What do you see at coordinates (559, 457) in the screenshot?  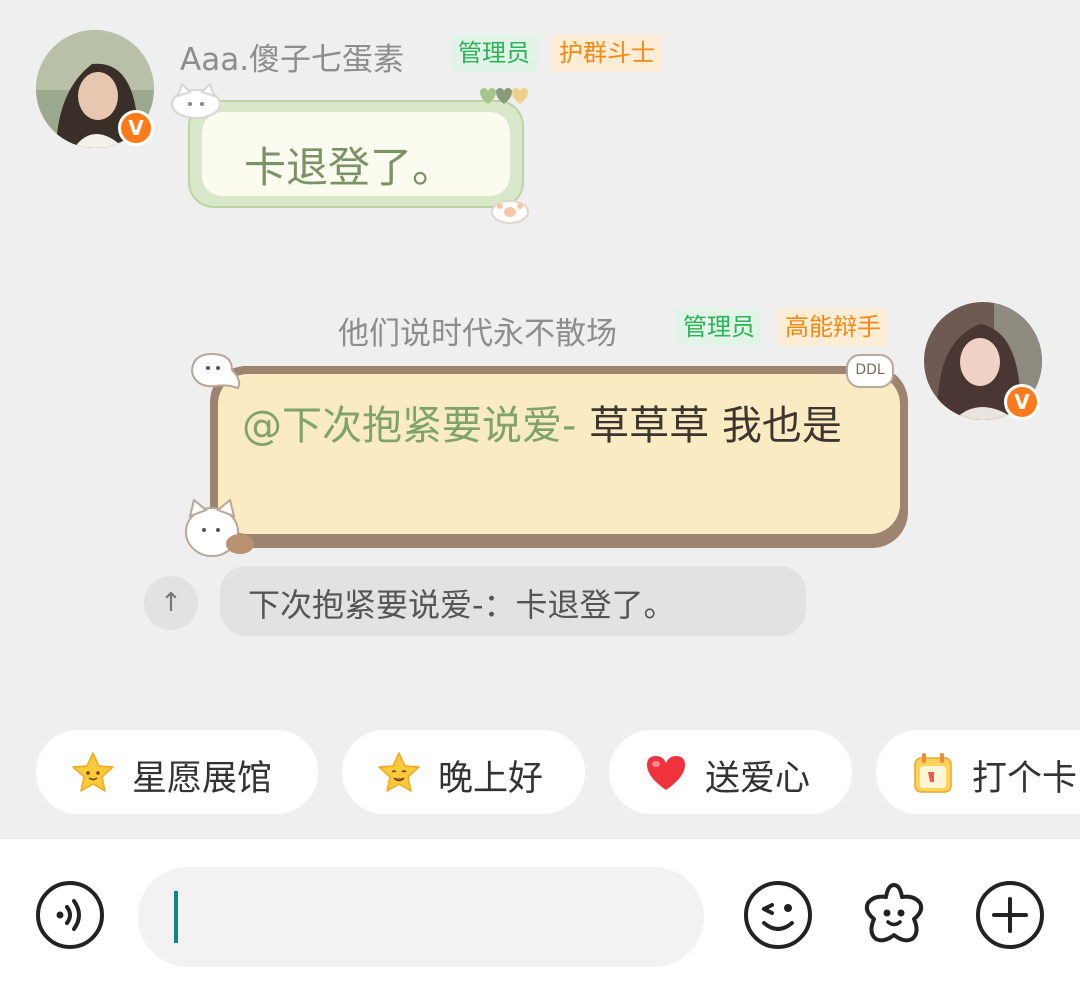 I see `message-bubble: @下次抱紧要说爱- 草草草 我也是` at bounding box center [559, 457].